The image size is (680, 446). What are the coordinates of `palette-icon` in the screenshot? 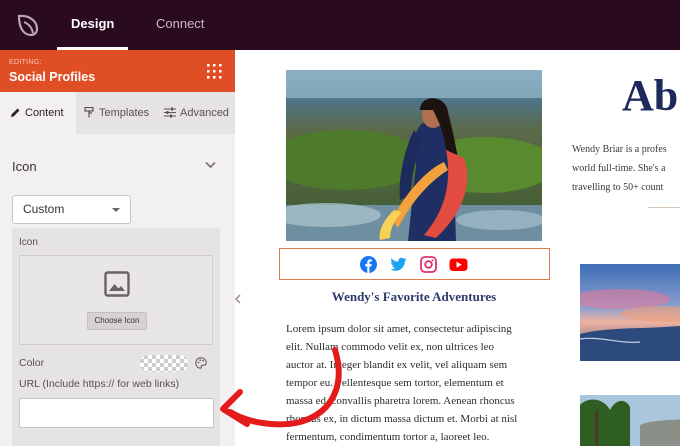 It's located at (201, 363).